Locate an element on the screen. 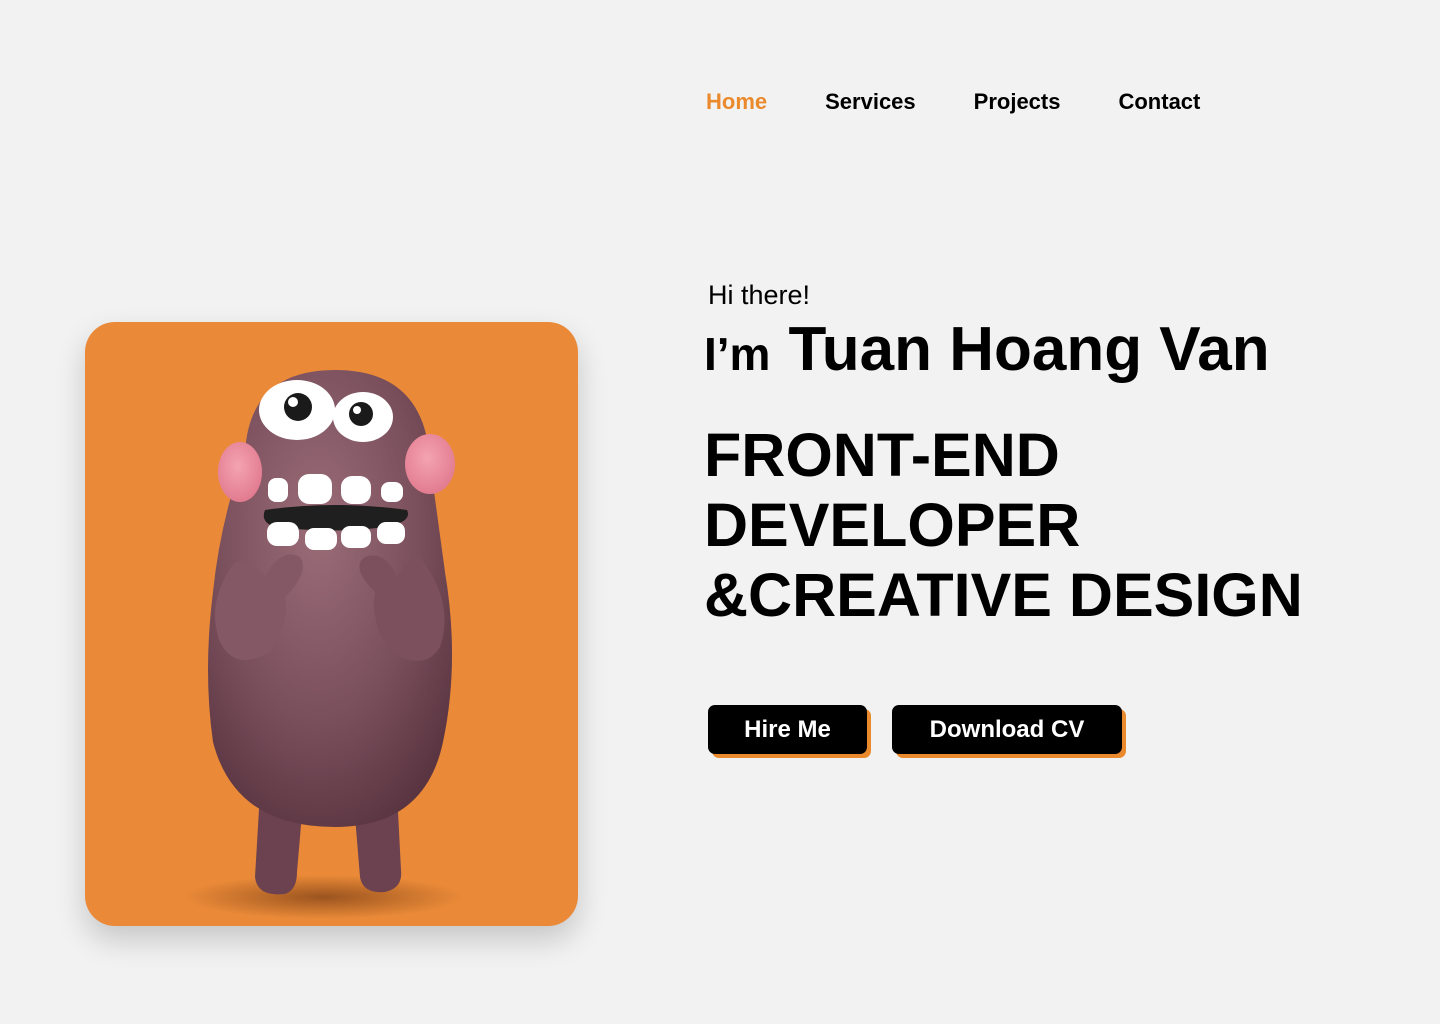 The height and width of the screenshot is (1024, 1440). intro-heading: I’m Tuan Hoang Van is located at coordinates (987, 358).